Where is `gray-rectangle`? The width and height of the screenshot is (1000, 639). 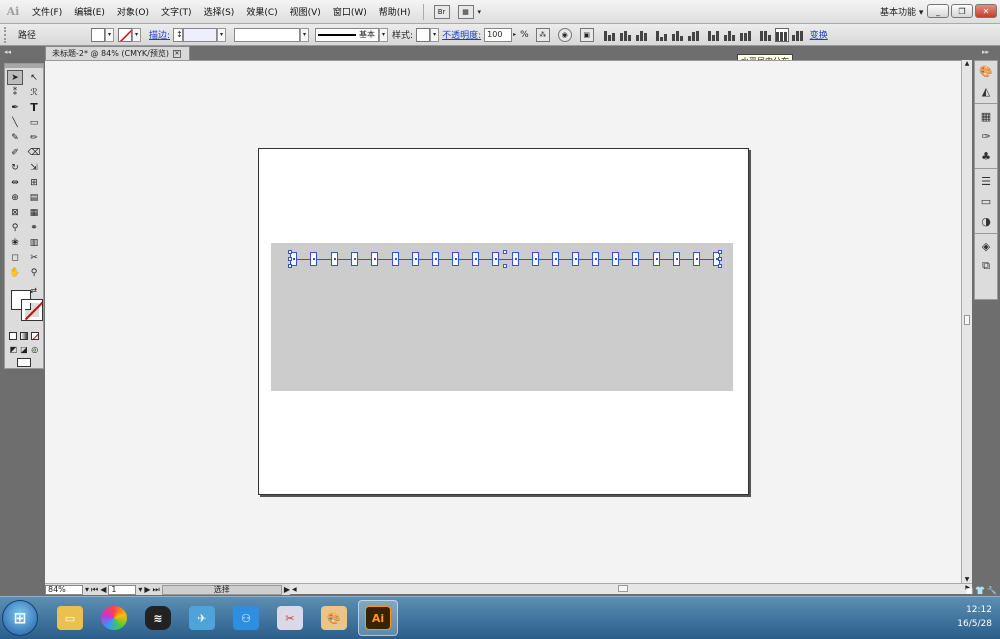
gray-rectangle is located at coordinates (502, 317).